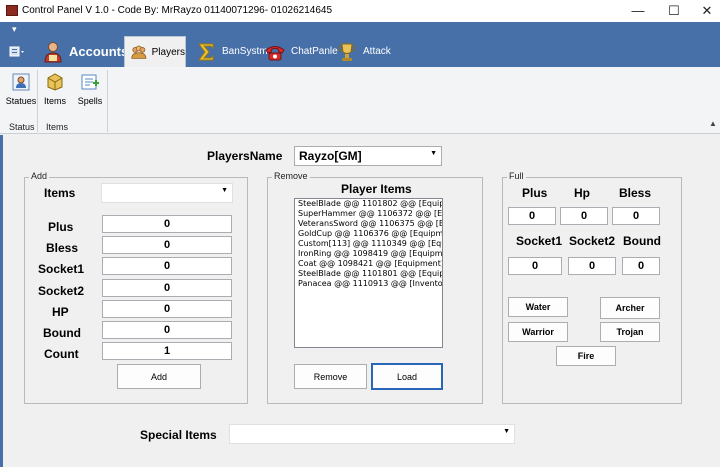 The image size is (720, 467). Describe the element at coordinates (245, 156) in the screenshot. I see `players-name-label: PlayersName` at that location.